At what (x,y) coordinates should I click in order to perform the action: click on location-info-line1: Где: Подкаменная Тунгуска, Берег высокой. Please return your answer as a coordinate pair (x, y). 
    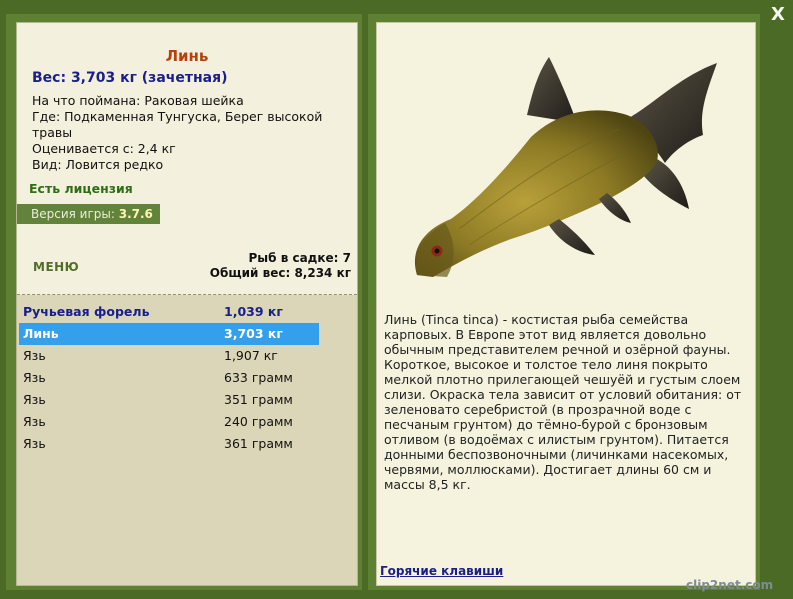
    Looking at the image, I should click on (177, 116).